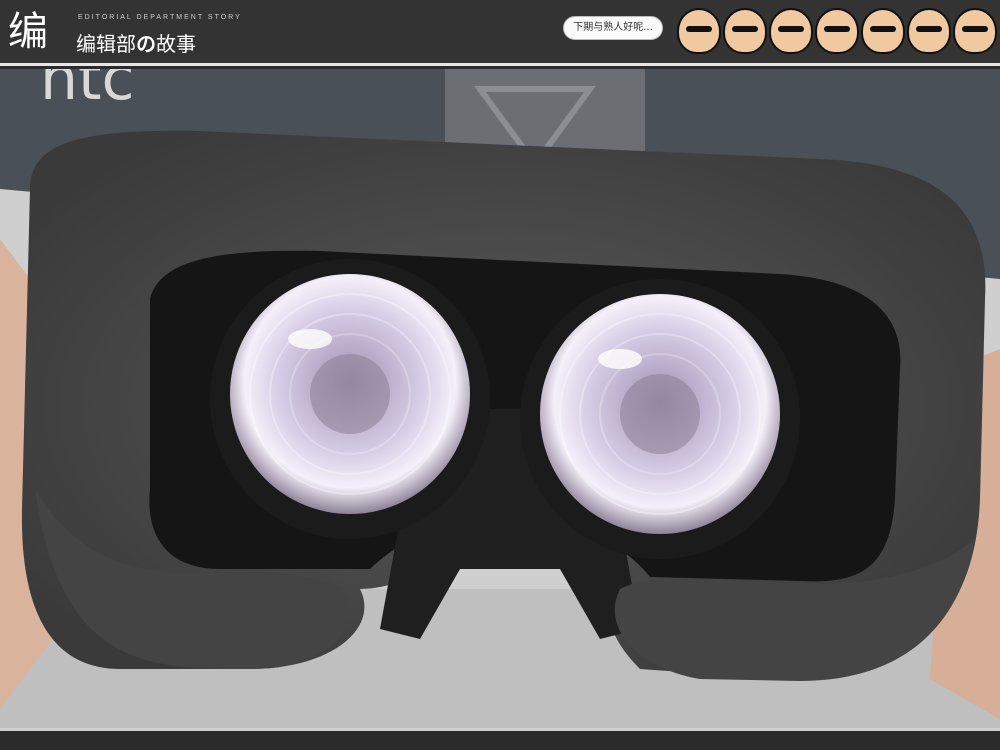 The width and height of the screenshot is (1000, 750). I want to click on site-title: 编辑部の故事, so click(136, 42).